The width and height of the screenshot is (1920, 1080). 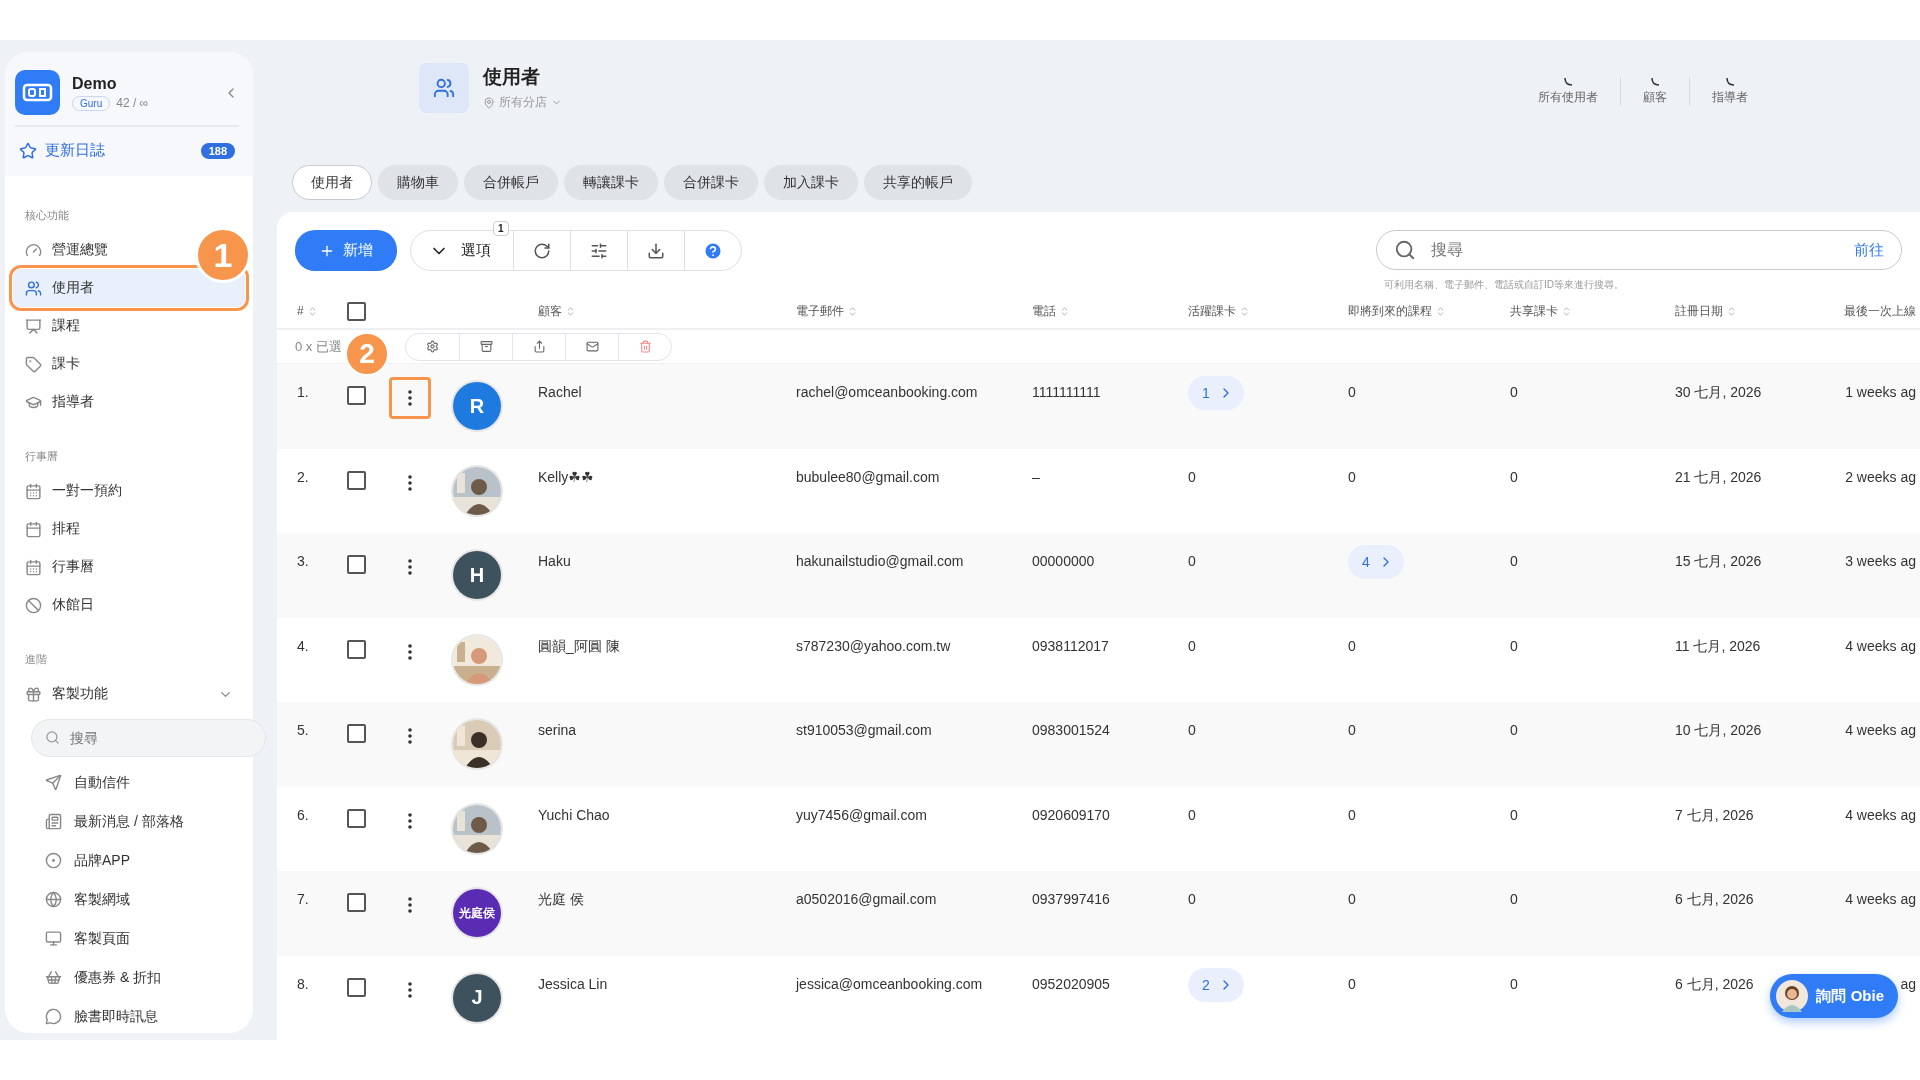 What do you see at coordinates (477, 997) in the screenshot?
I see `avatar: J` at bounding box center [477, 997].